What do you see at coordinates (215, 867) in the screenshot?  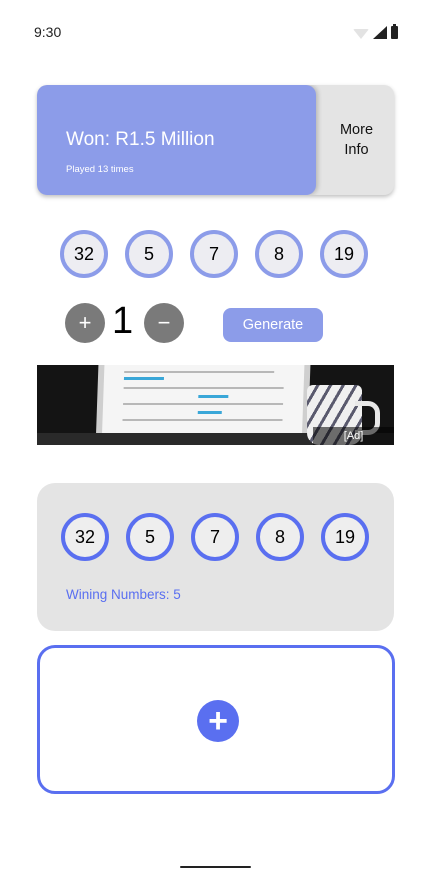 I see `home-indicator` at bounding box center [215, 867].